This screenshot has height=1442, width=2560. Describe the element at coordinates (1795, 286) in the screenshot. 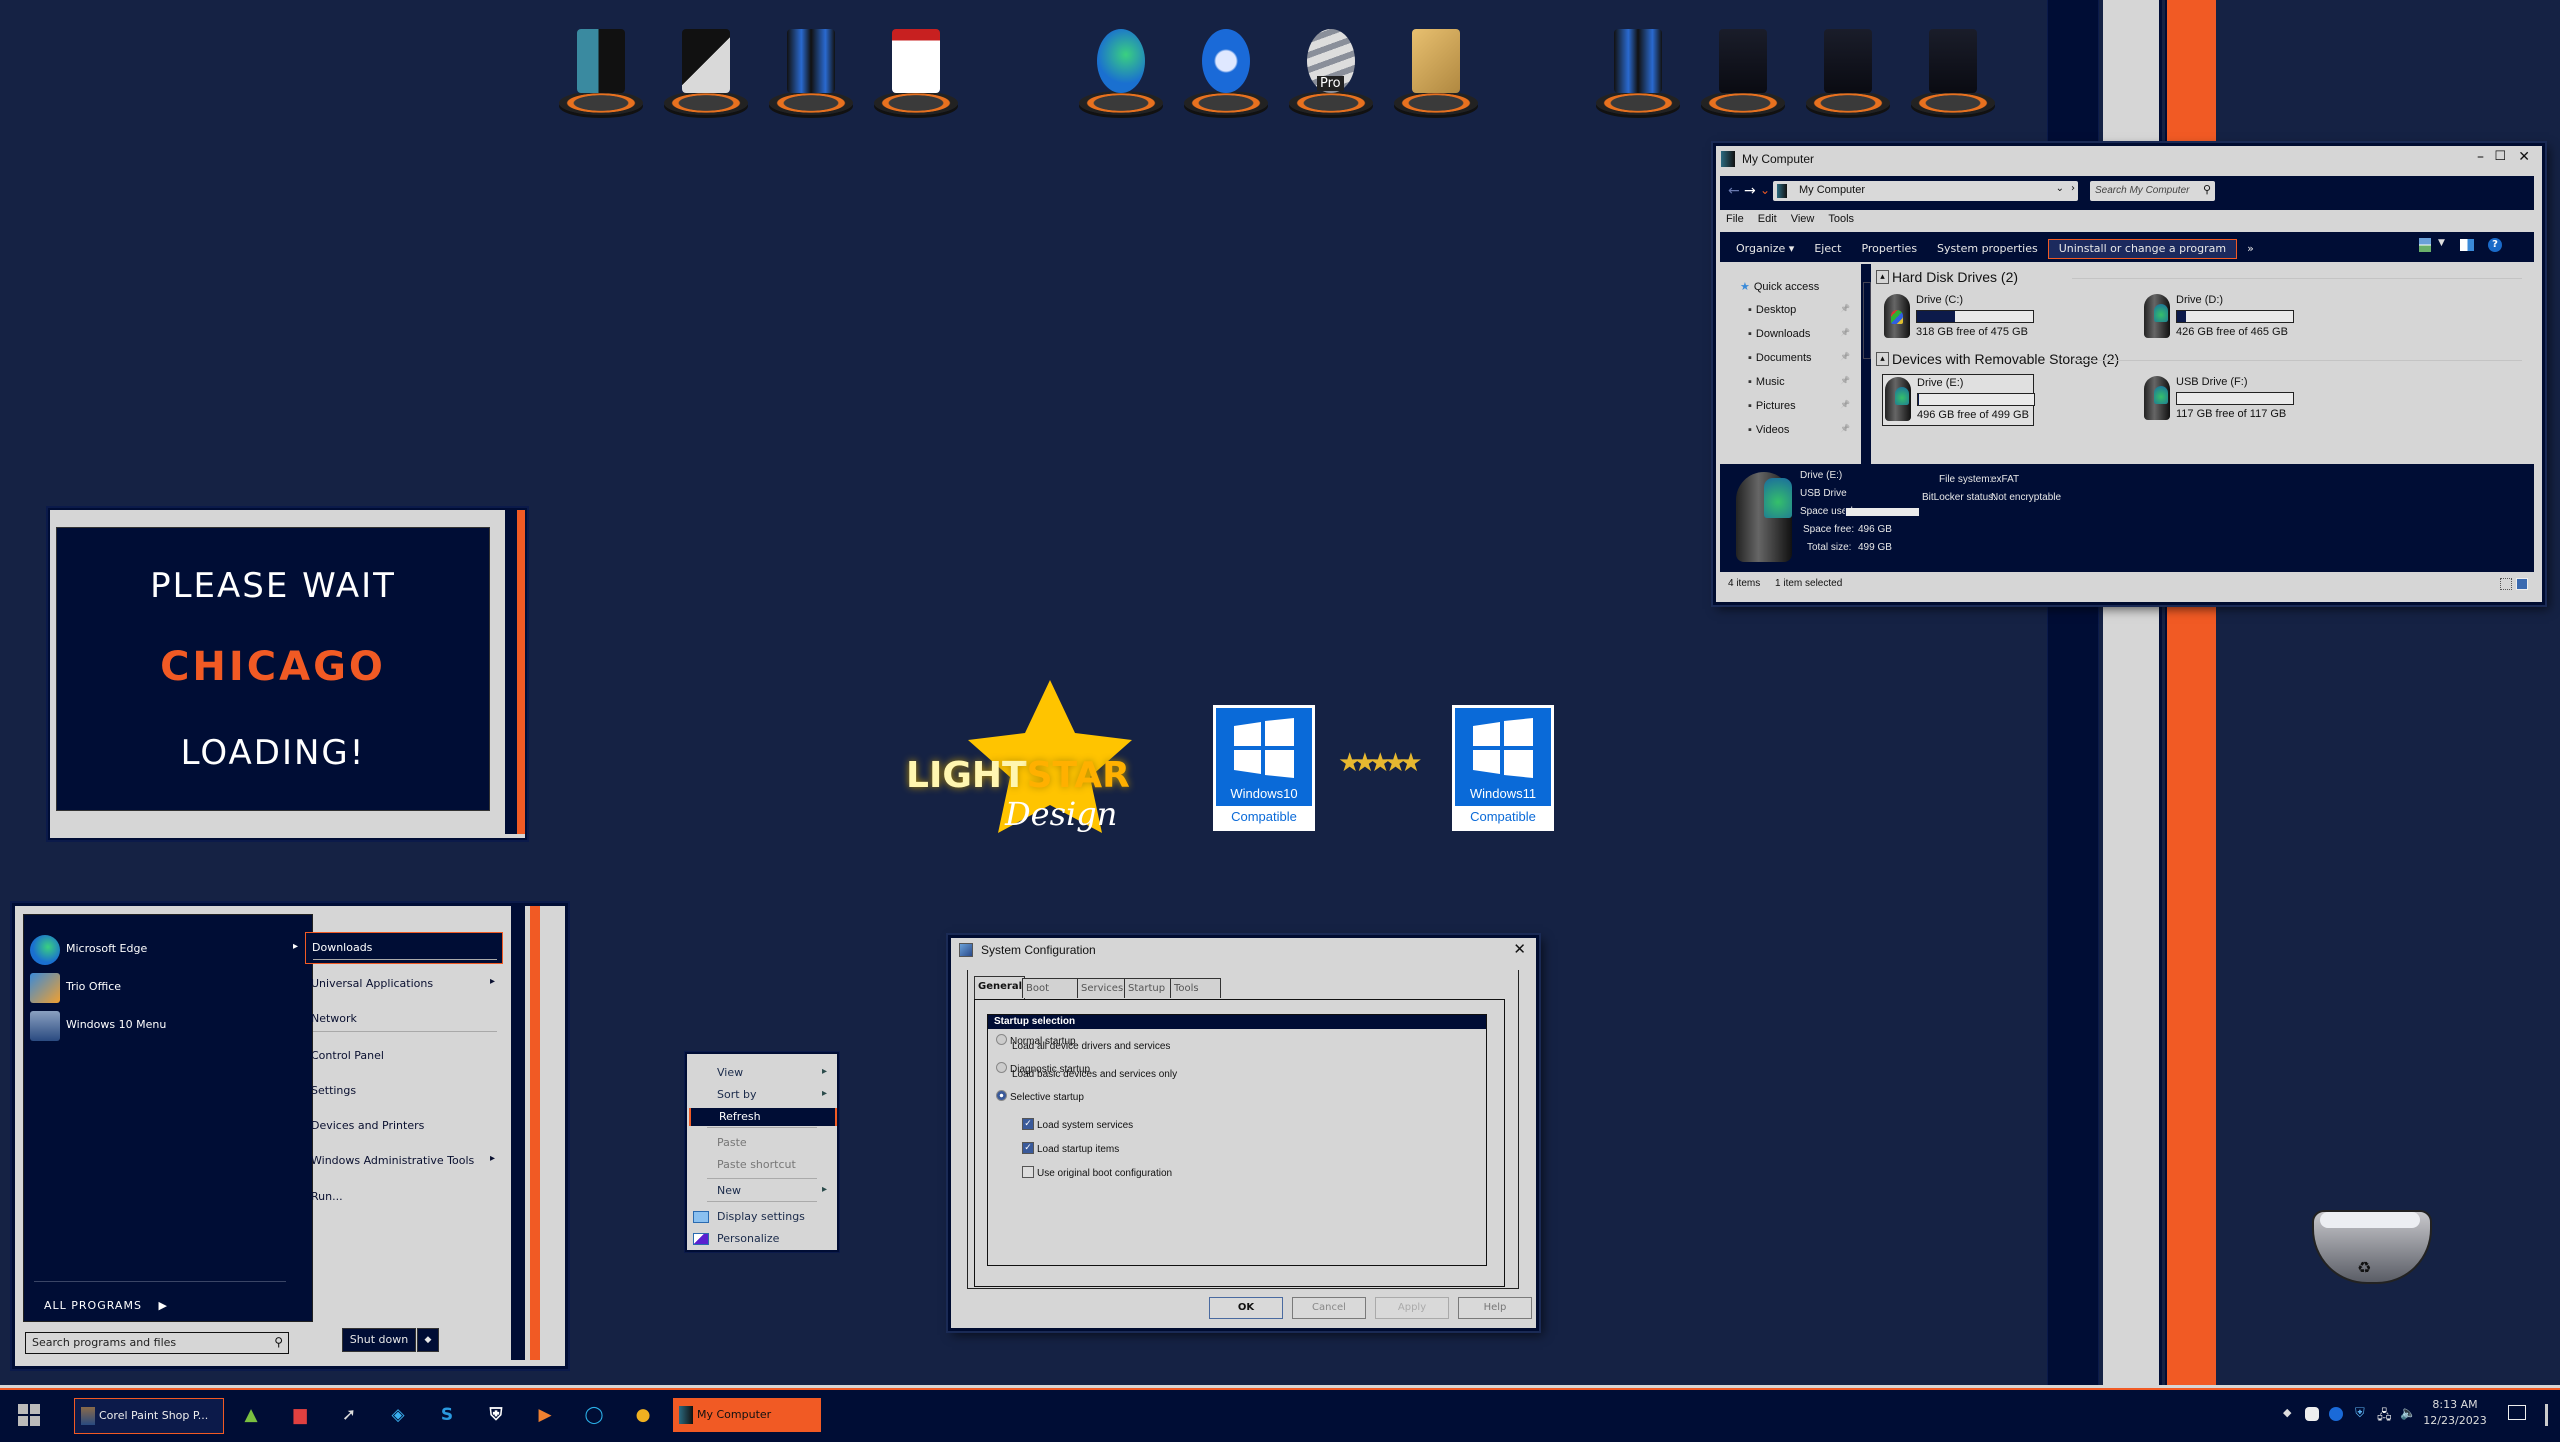

I see `nav-item: ★ Quick access` at that location.